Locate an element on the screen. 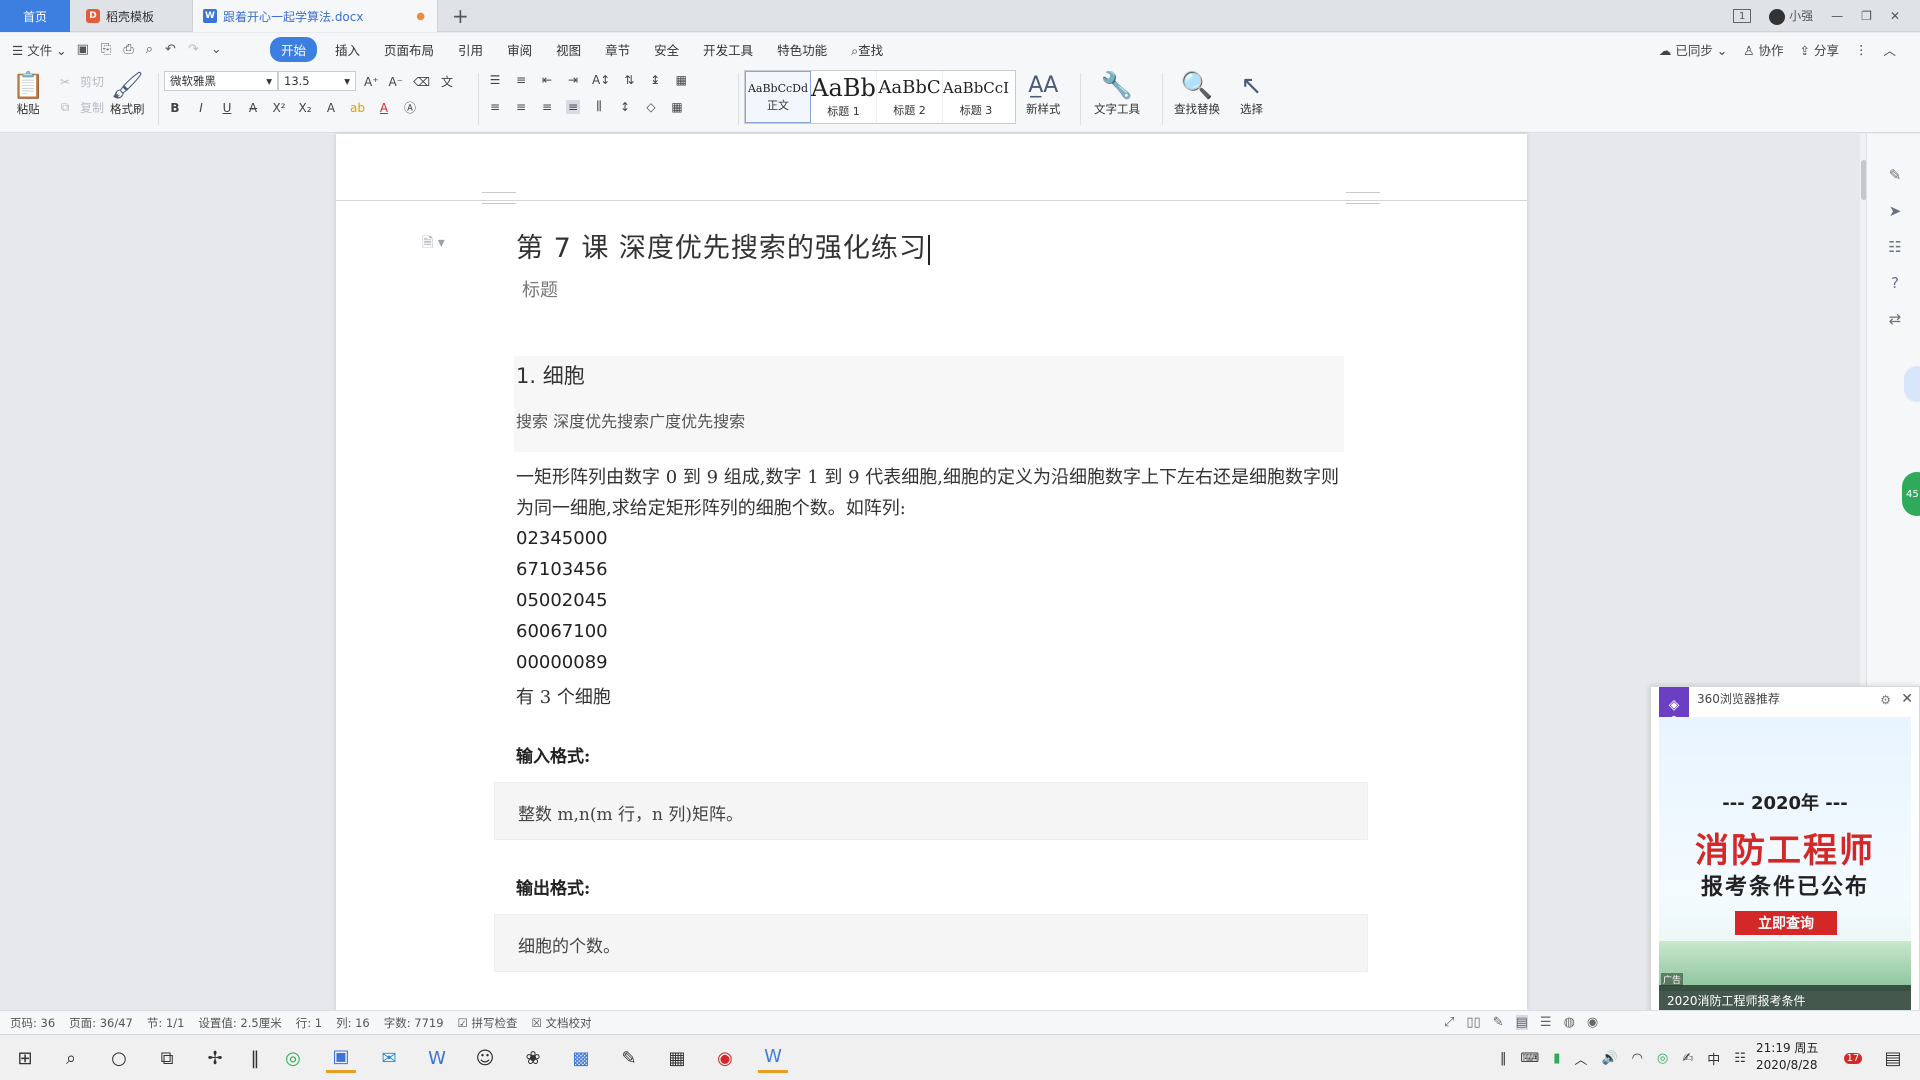  menu-tab-references: 引用 is located at coordinates (470, 49).